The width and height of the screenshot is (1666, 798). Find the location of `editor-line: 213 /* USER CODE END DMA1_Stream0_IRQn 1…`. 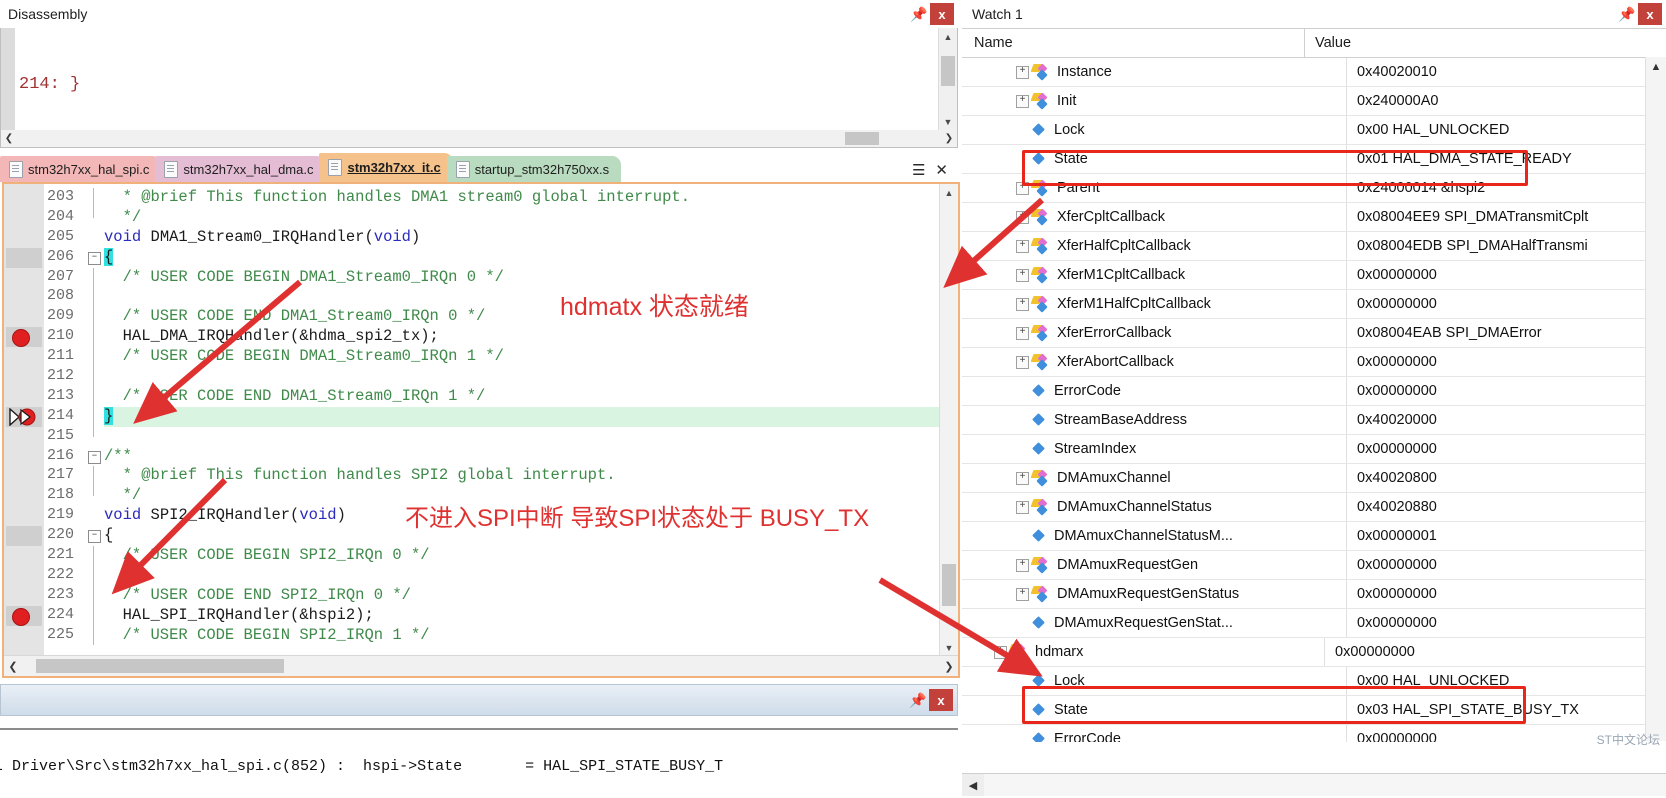

editor-line: 213 /* USER CODE END DMA1_Stream0_IRQn 1… is located at coordinates (481, 396).